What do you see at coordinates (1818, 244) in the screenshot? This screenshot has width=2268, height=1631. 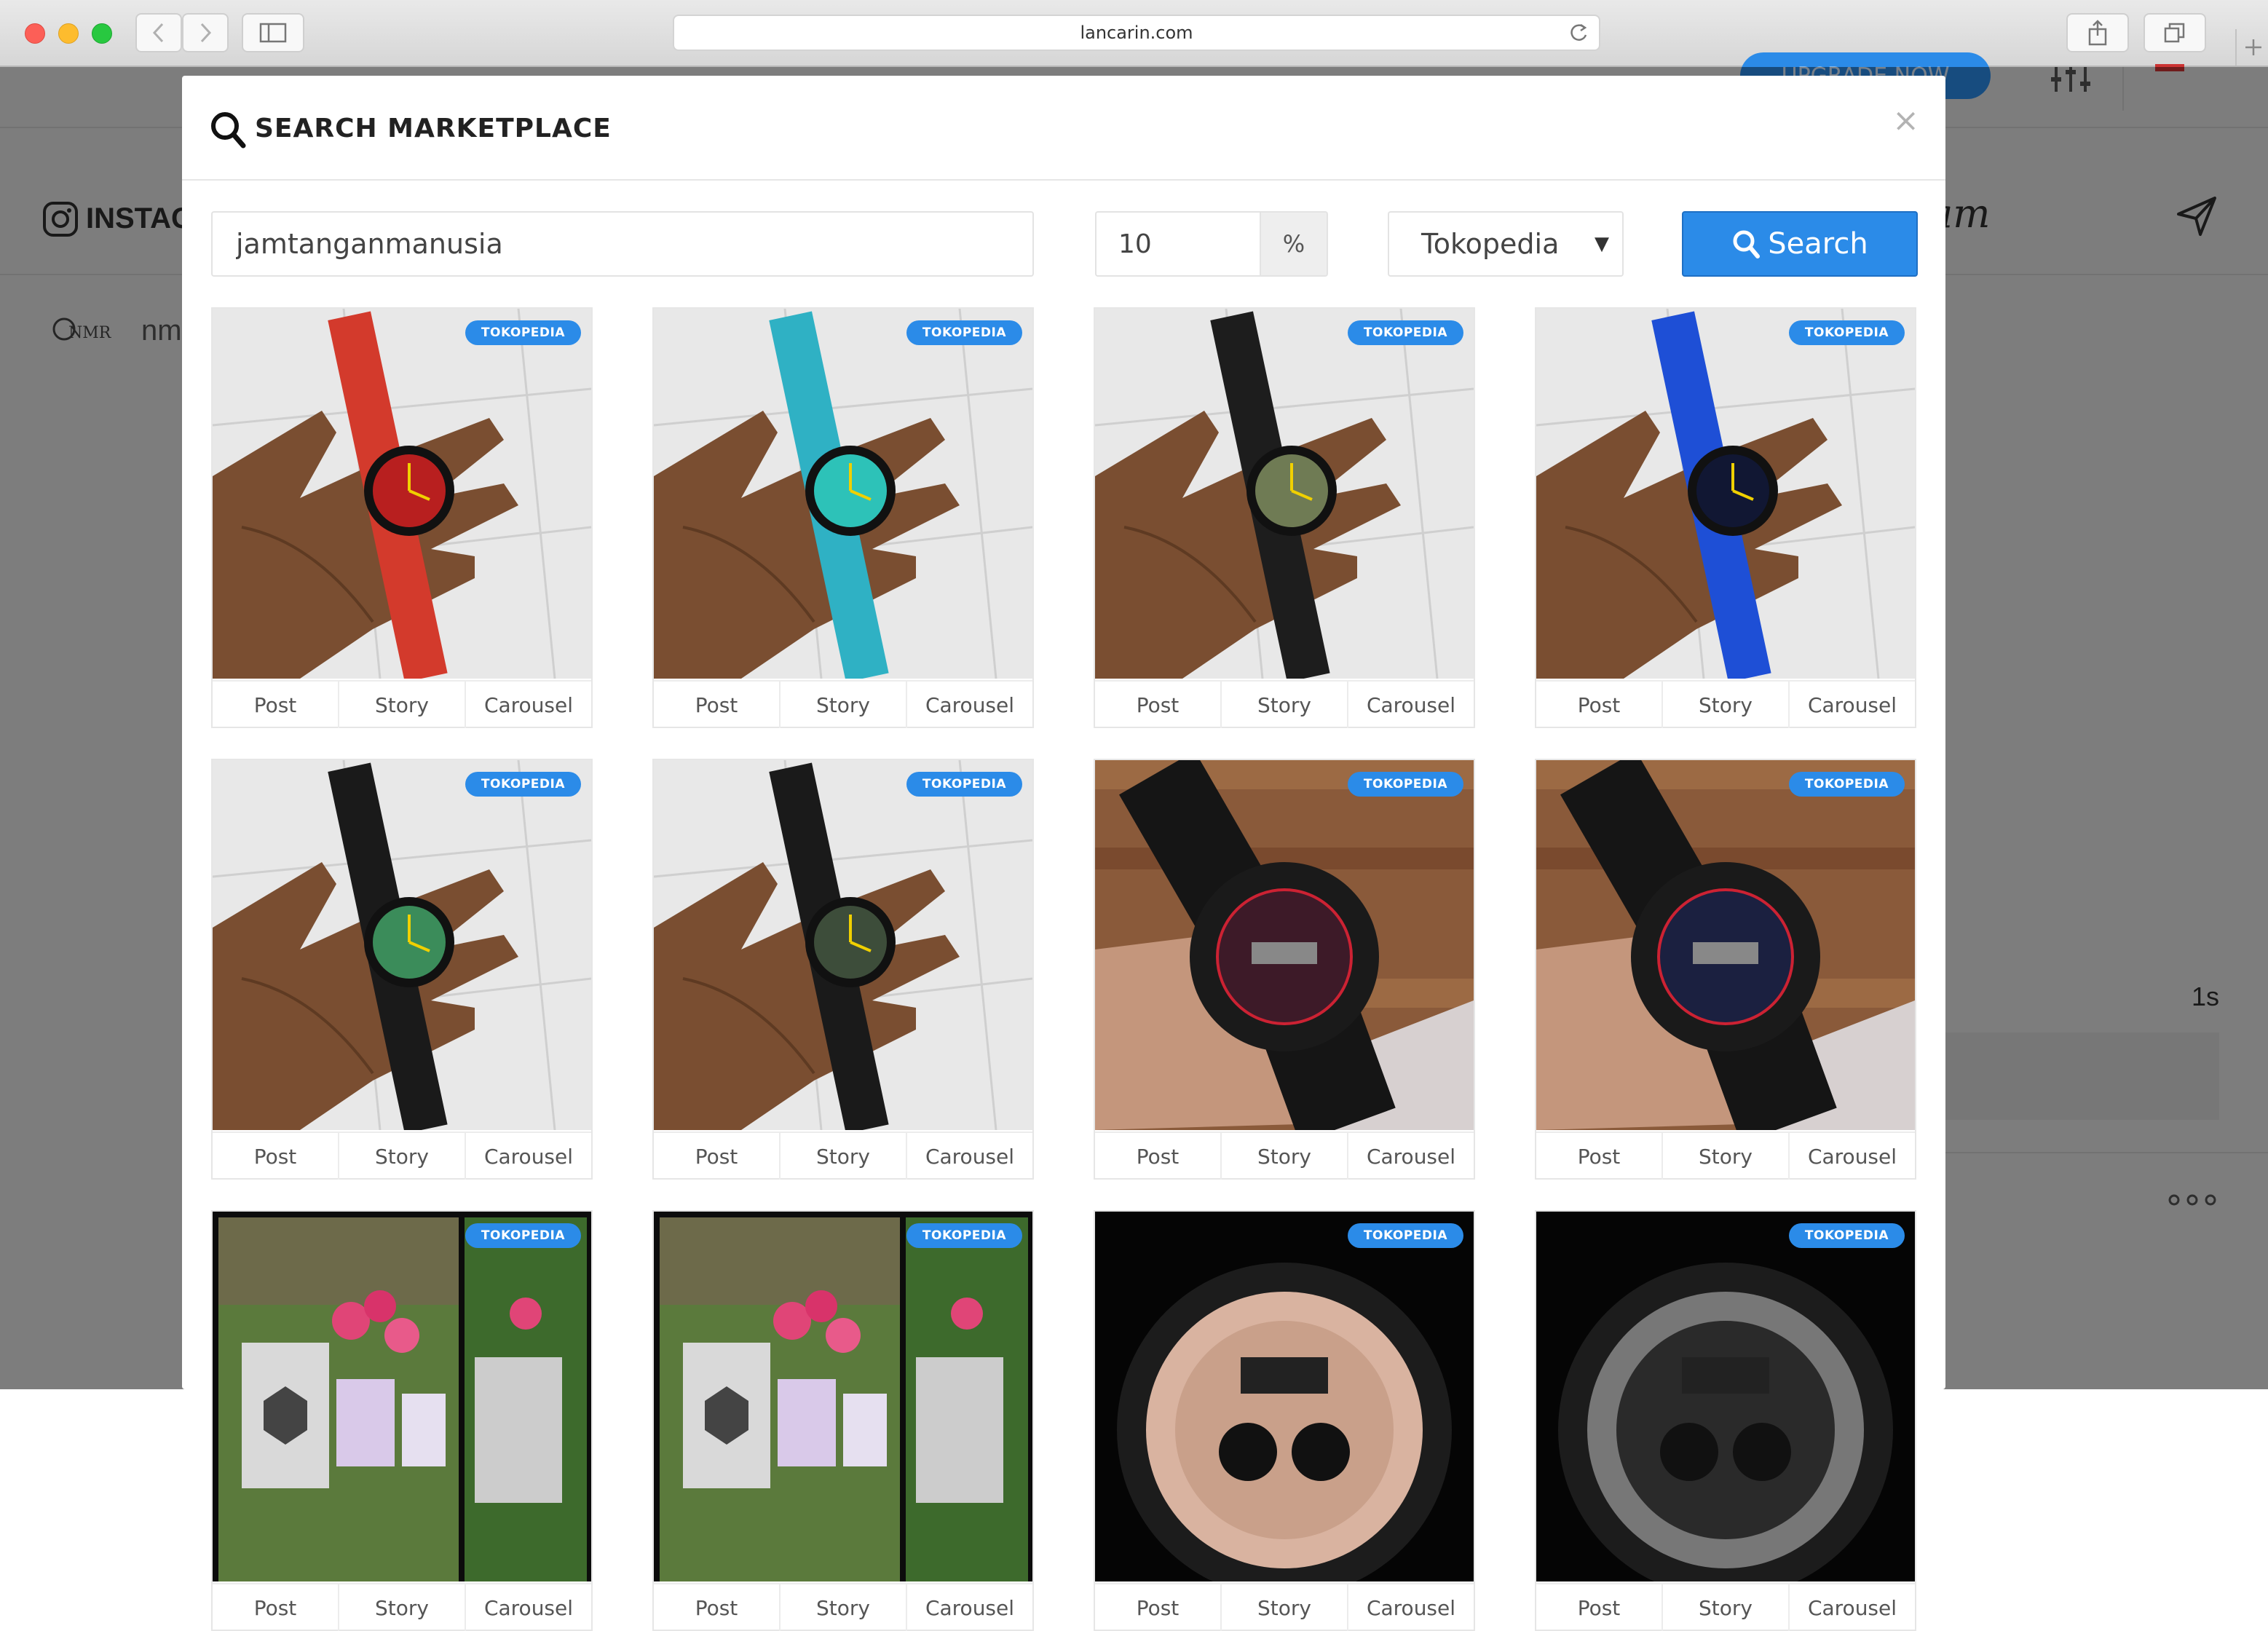 I see `search-button-label: Search` at bounding box center [1818, 244].